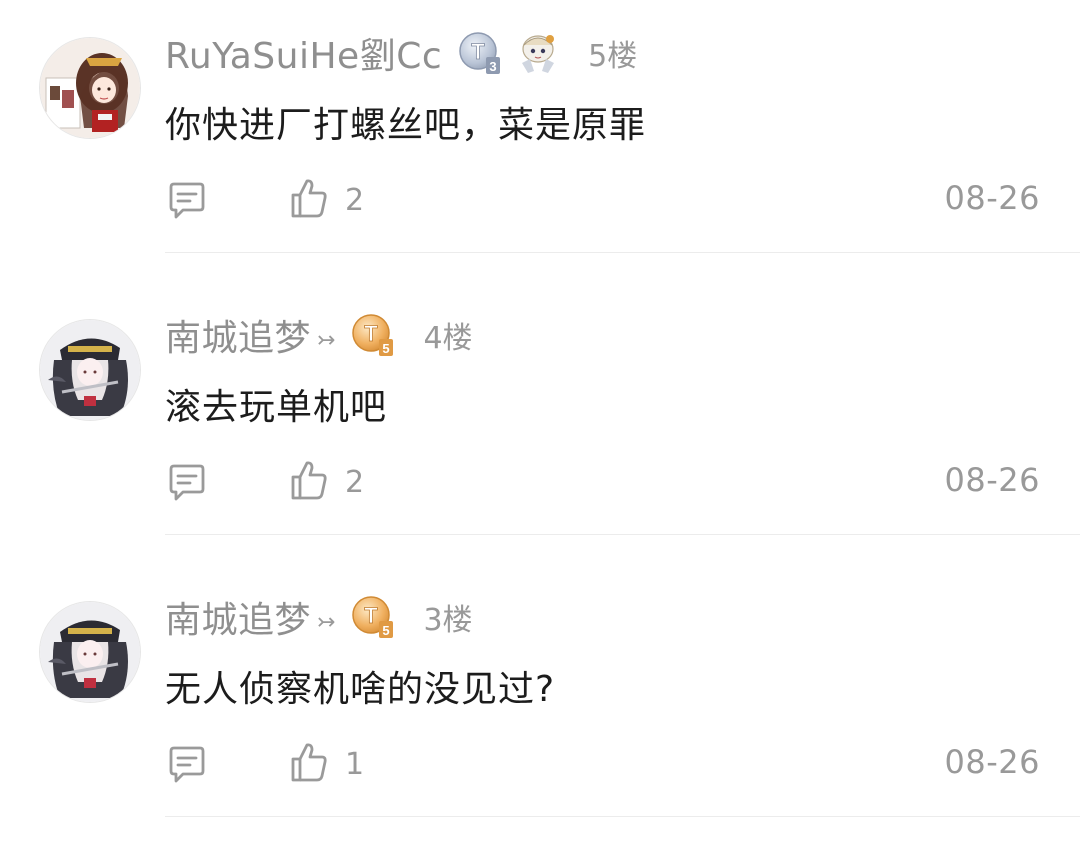 The height and width of the screenshot is (846, 1080). I want to click on like-count: 1, so click(355, 764).